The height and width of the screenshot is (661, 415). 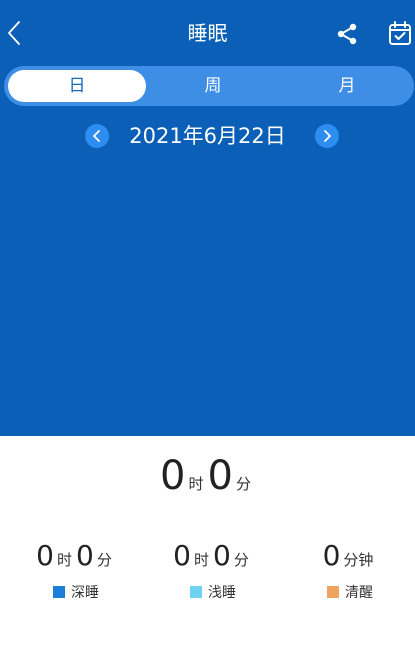 What do you see at coordinates (220, 476) in the screenshot?
I see `total-minutes-value: 0` at bounding box center [220, 476].